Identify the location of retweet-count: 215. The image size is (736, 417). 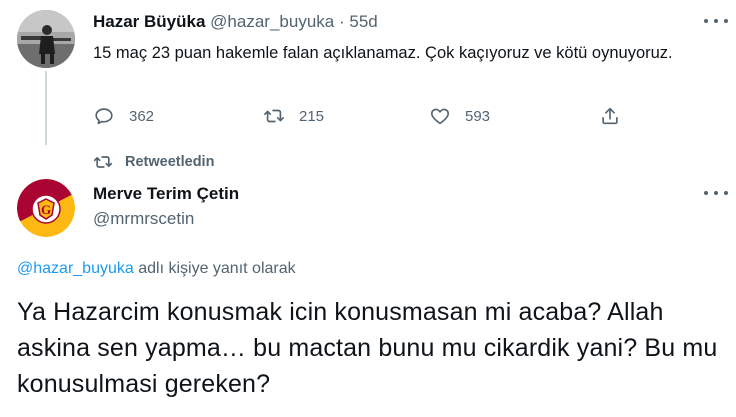
(312, 116).